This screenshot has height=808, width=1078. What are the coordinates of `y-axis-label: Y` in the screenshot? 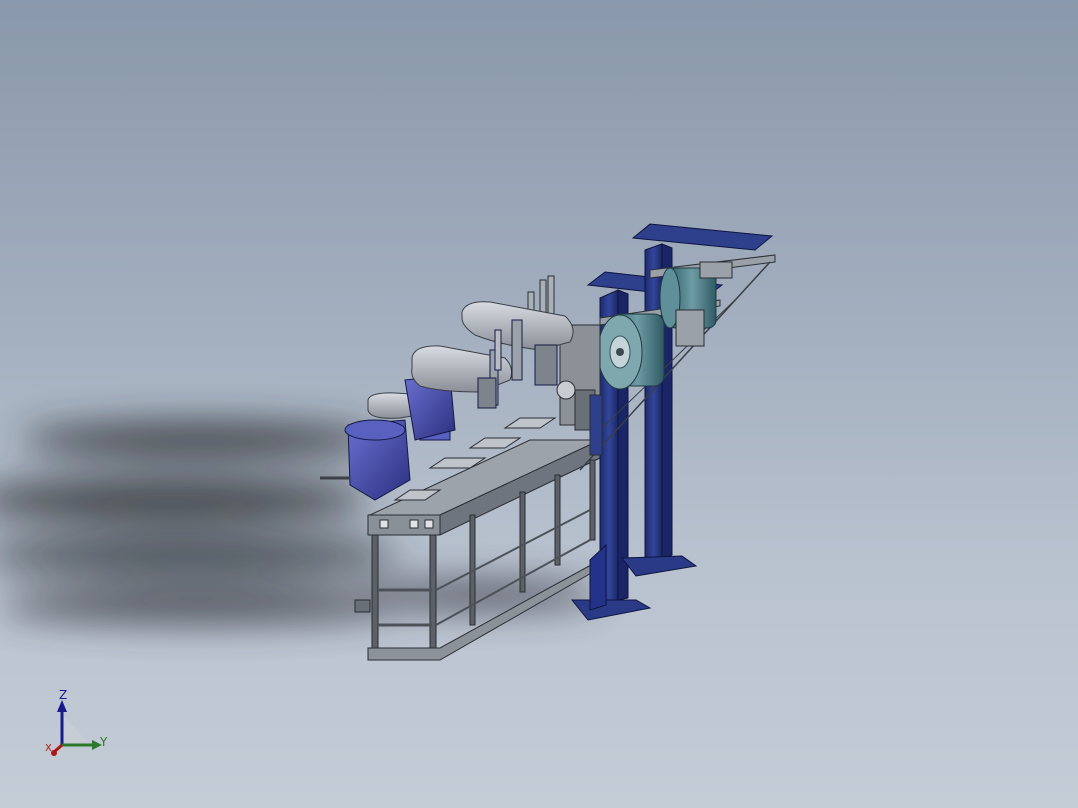 It's located at (104, 742).